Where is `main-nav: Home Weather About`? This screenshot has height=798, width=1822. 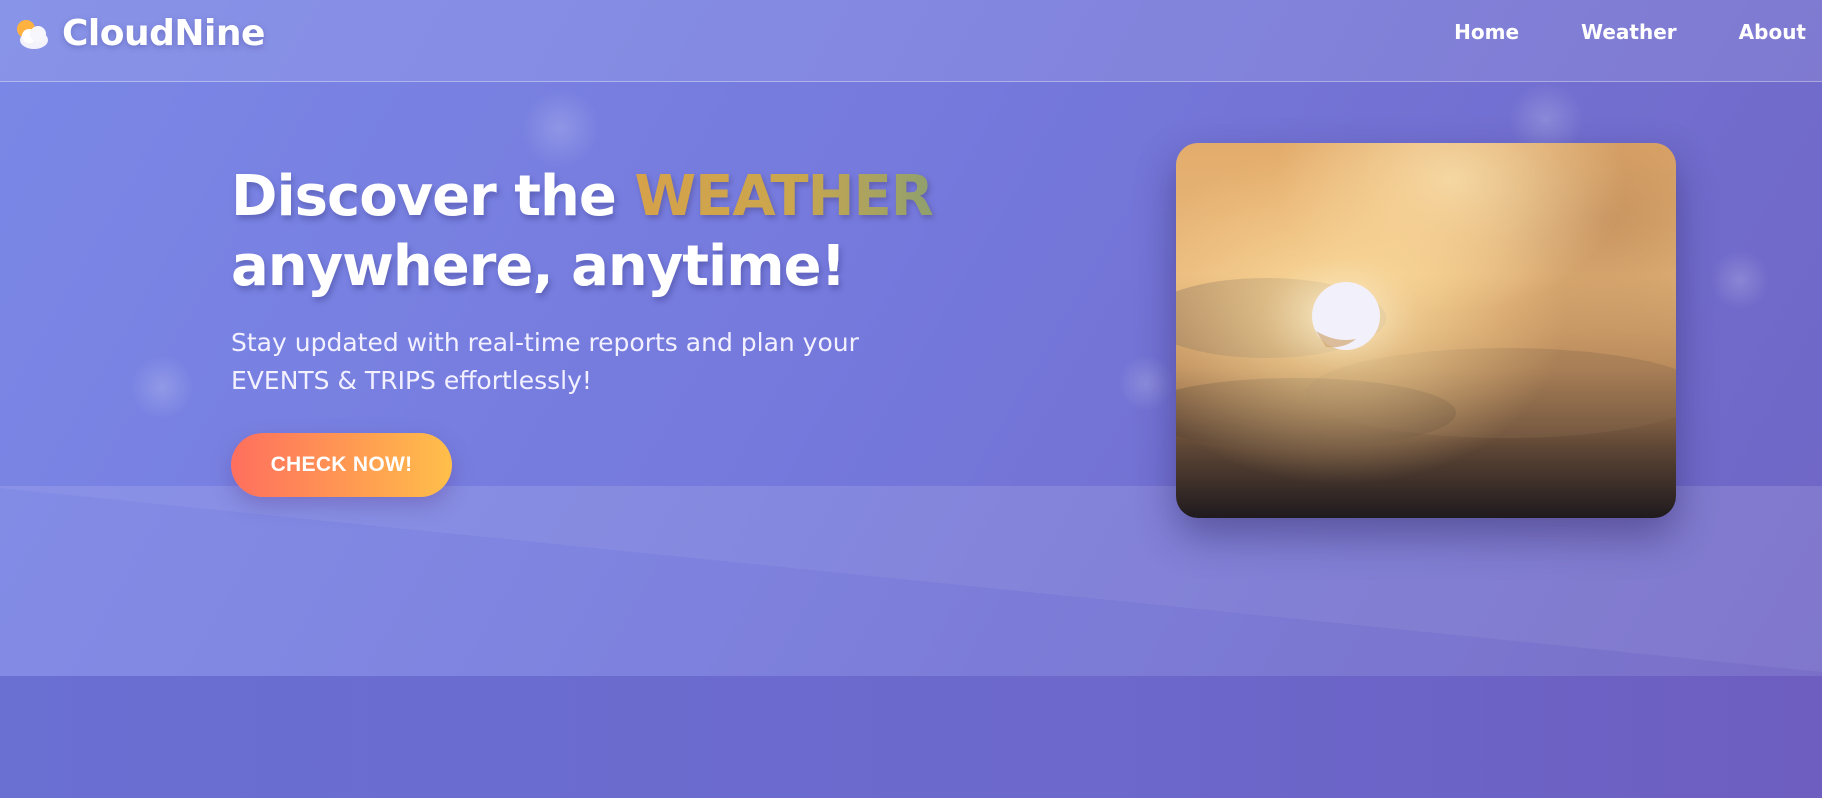
main-nav: Home Weather About is located at coordinates (1630, 32).